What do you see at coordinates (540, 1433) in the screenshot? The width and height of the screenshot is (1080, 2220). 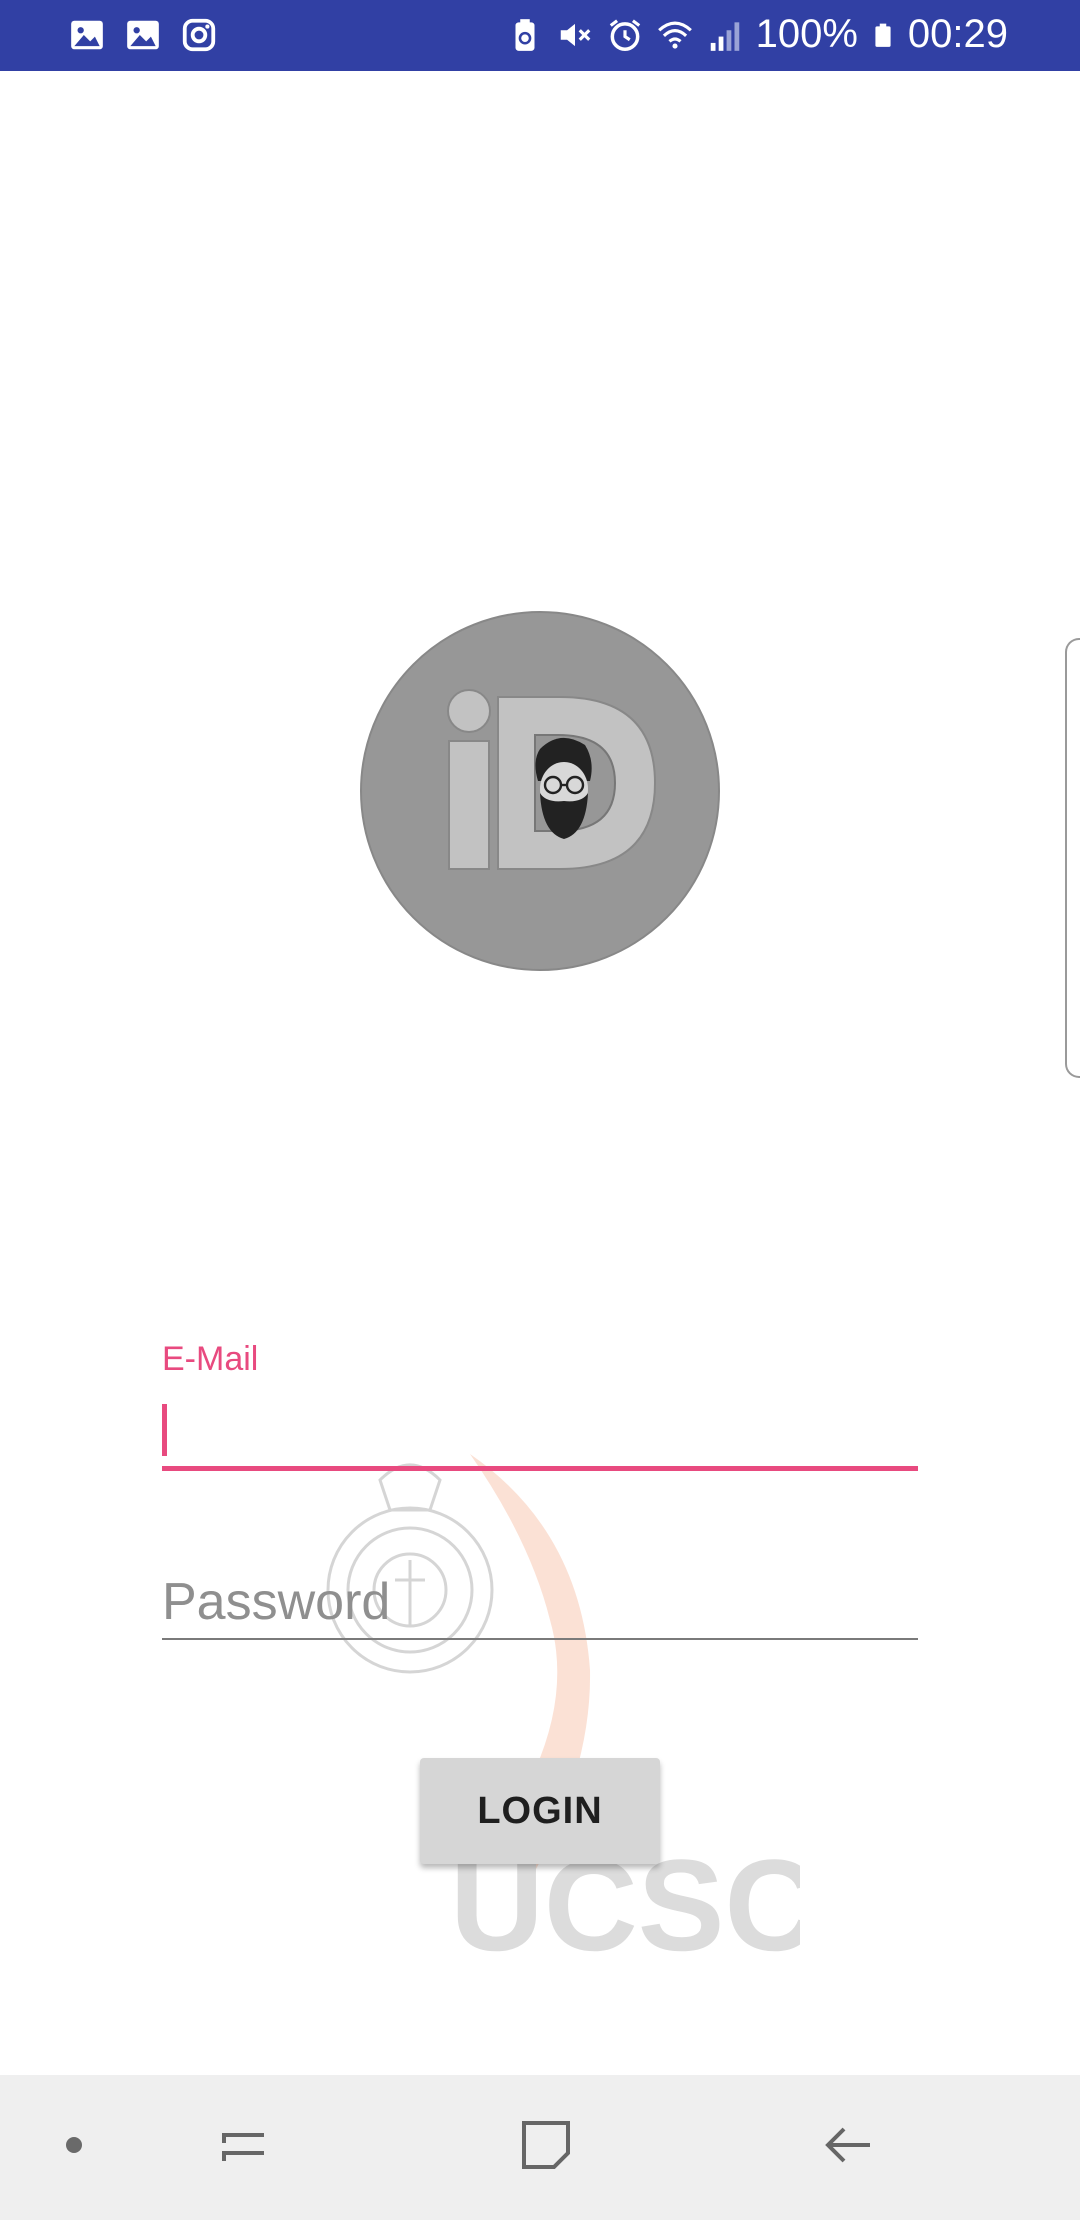 I see `email-field` at bounding box center [540, 1433].